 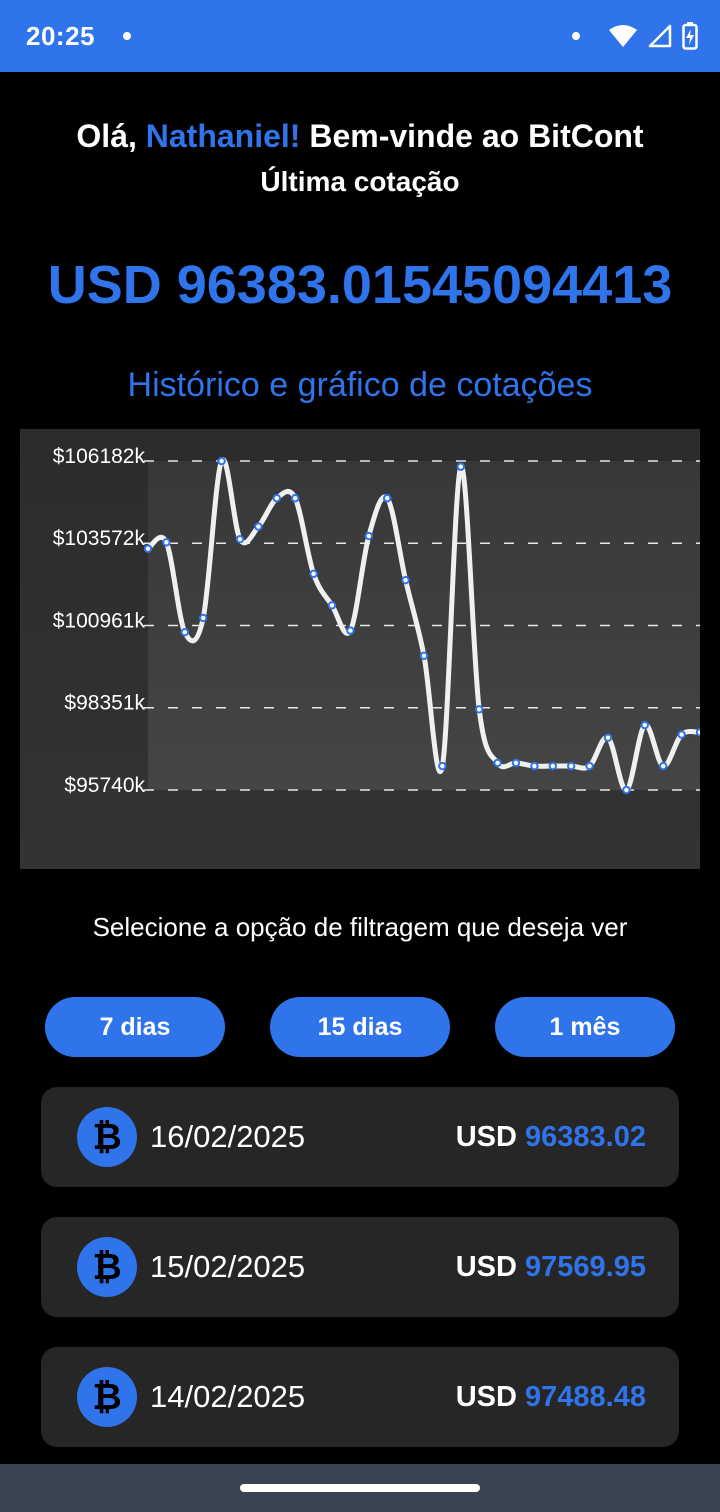 I want to click on status-icons, so click(x=635, y=36).